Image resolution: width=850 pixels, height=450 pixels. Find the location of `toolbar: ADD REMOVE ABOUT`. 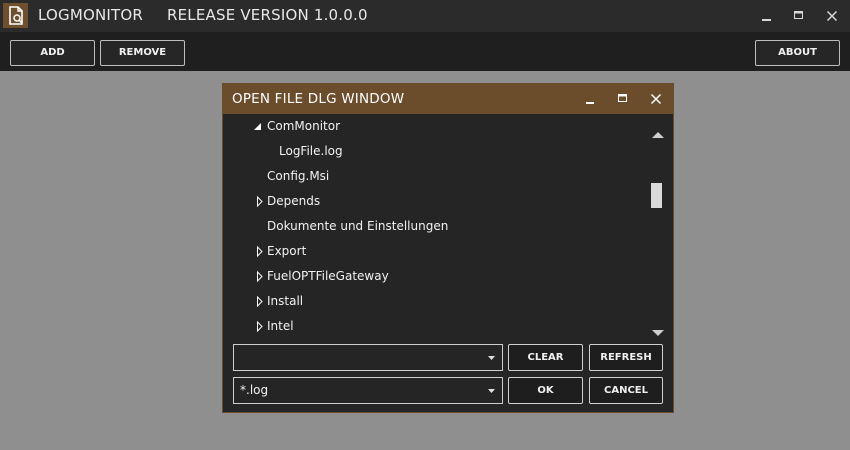

toolbar: ADD REMOVE ABOUT is located at coordinates (425, 51).